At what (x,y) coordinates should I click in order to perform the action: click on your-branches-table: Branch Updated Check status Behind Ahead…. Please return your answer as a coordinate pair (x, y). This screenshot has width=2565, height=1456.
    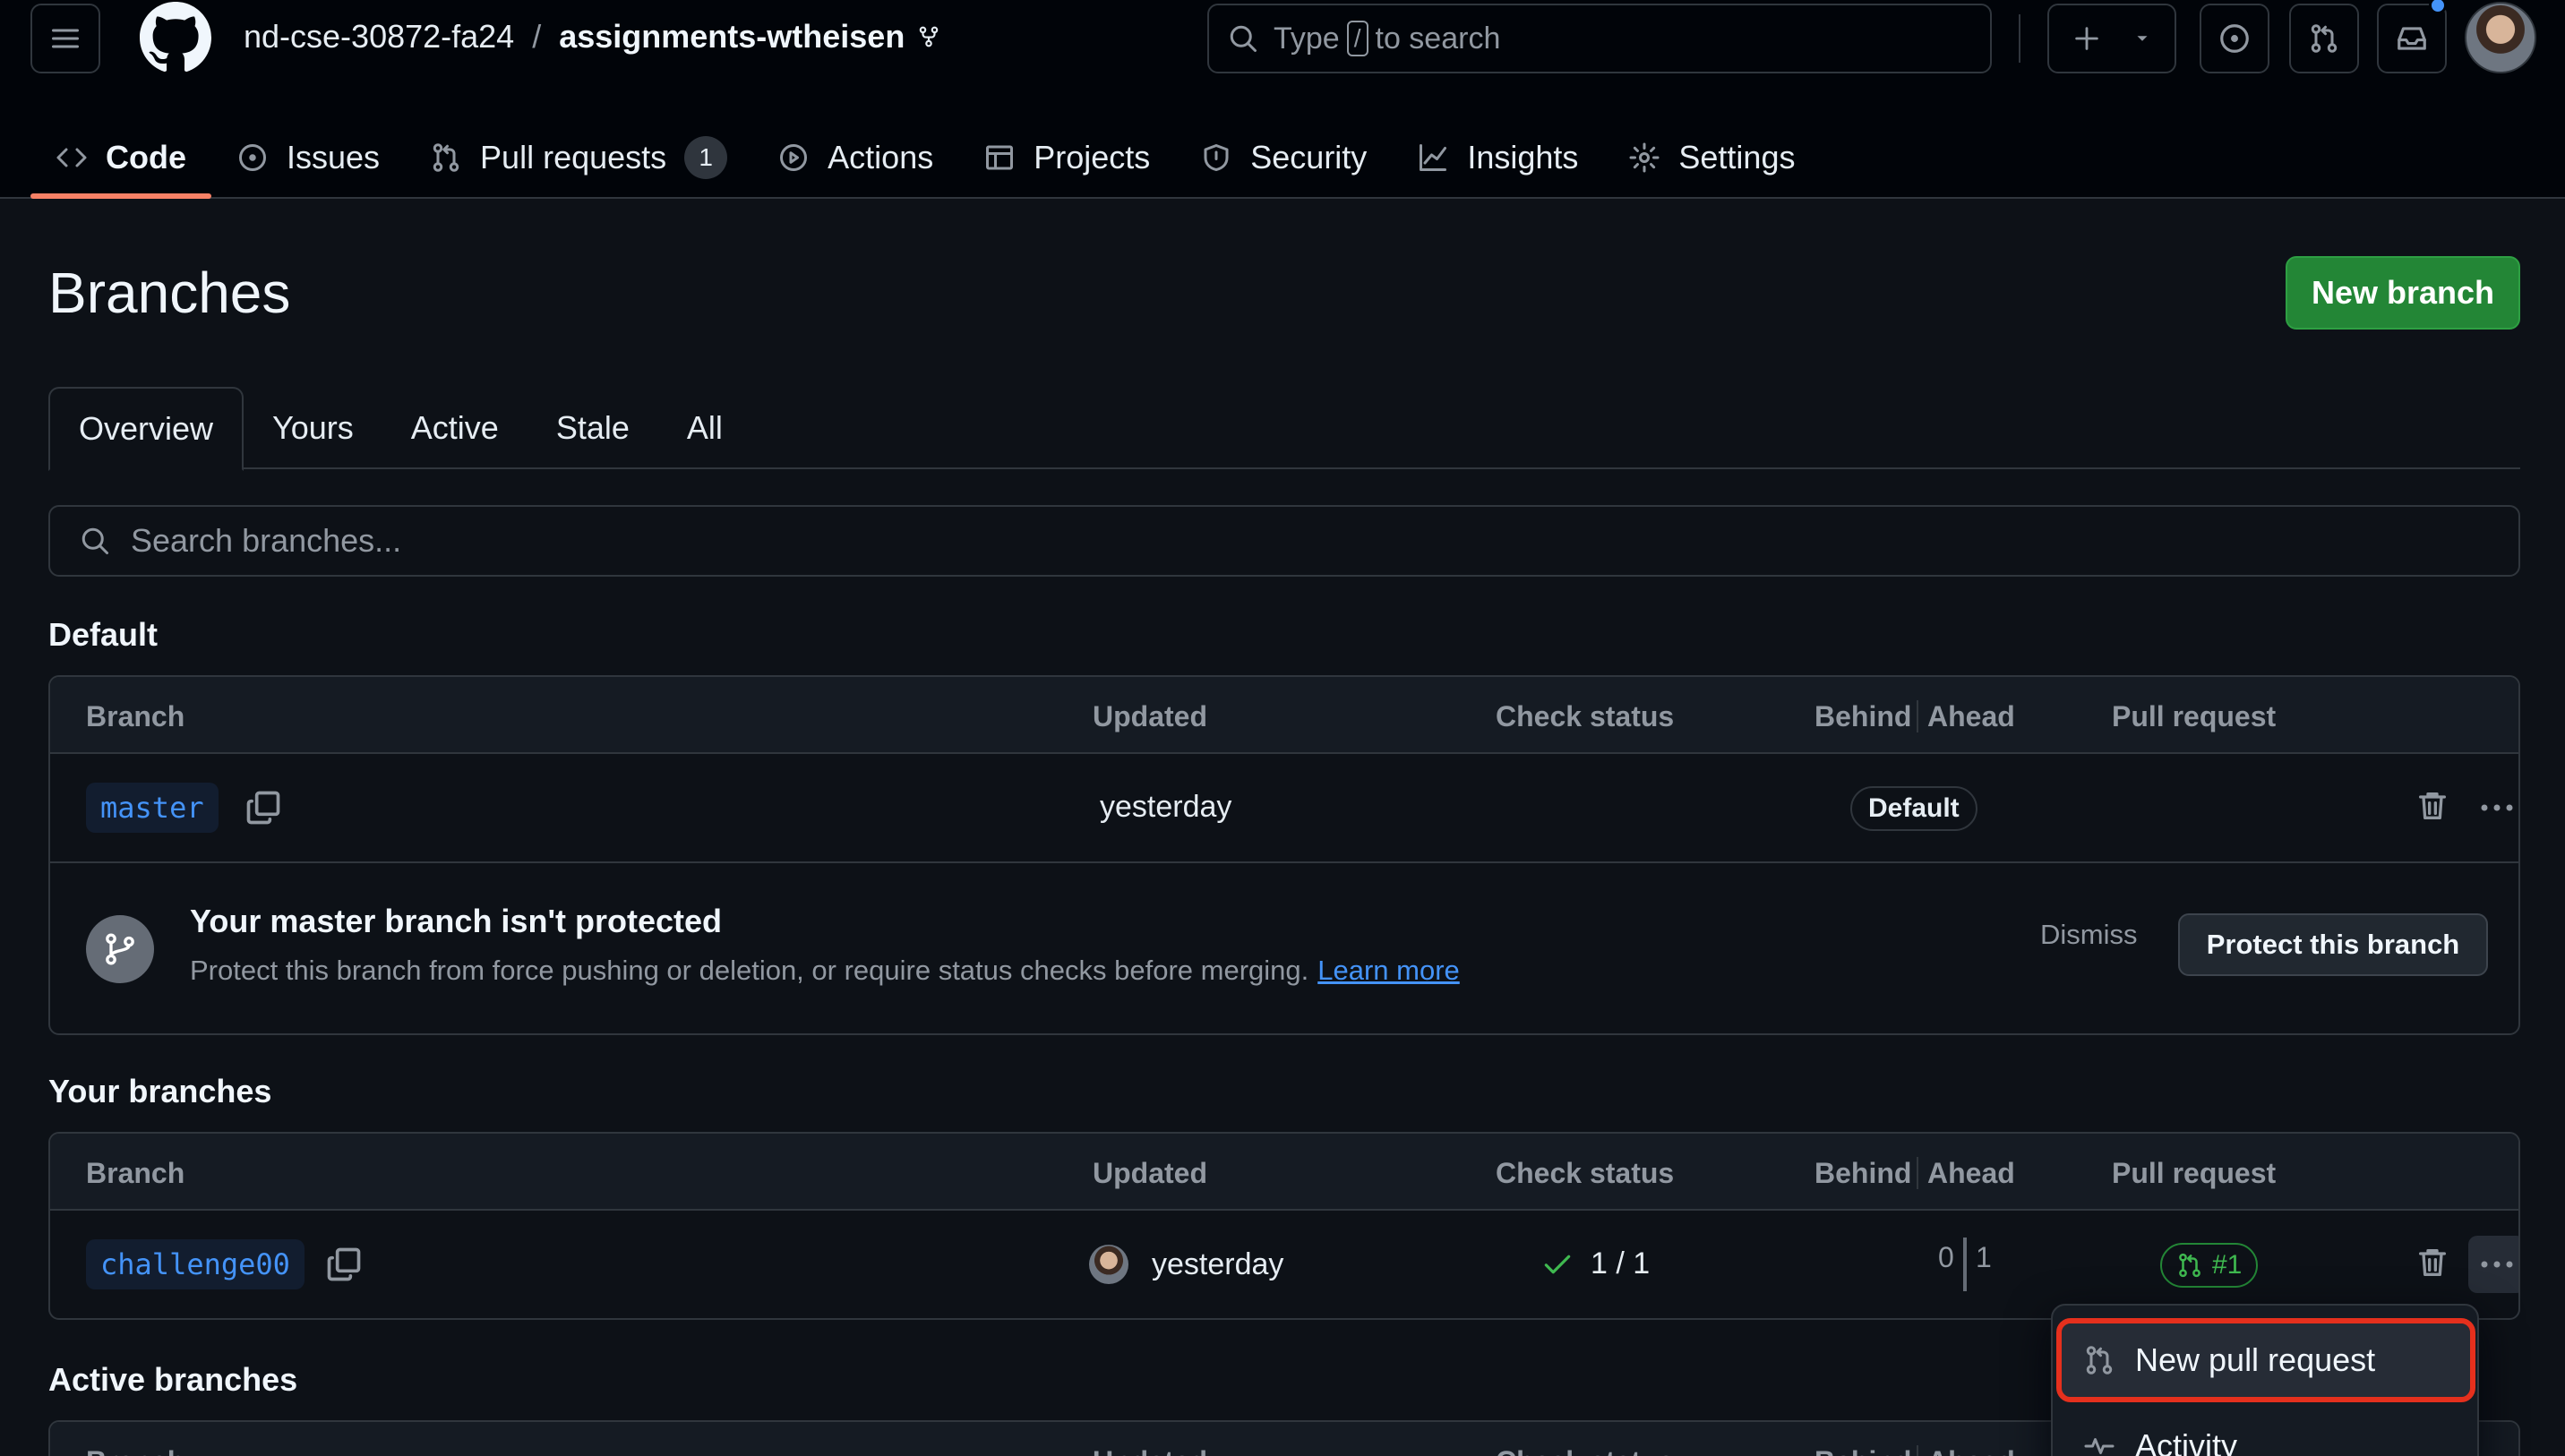
    Looking at the image, I should click on (1284, 1226).